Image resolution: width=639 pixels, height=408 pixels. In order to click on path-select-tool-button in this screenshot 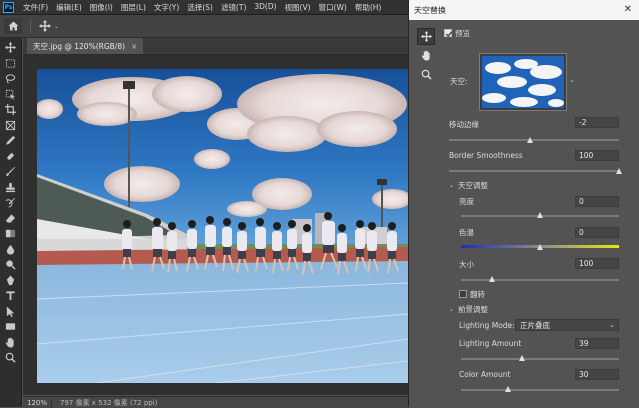, I will do `click(11, 312)`.